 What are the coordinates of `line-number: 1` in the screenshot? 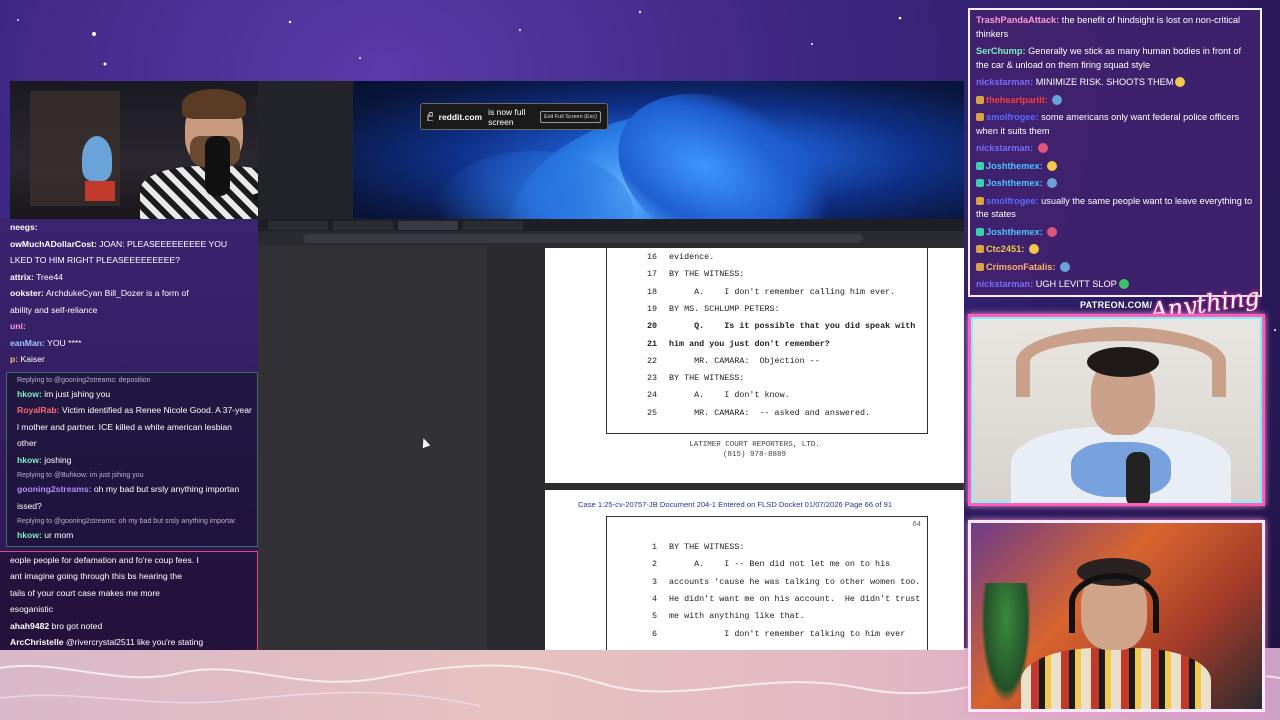 It's located at (654, 547).